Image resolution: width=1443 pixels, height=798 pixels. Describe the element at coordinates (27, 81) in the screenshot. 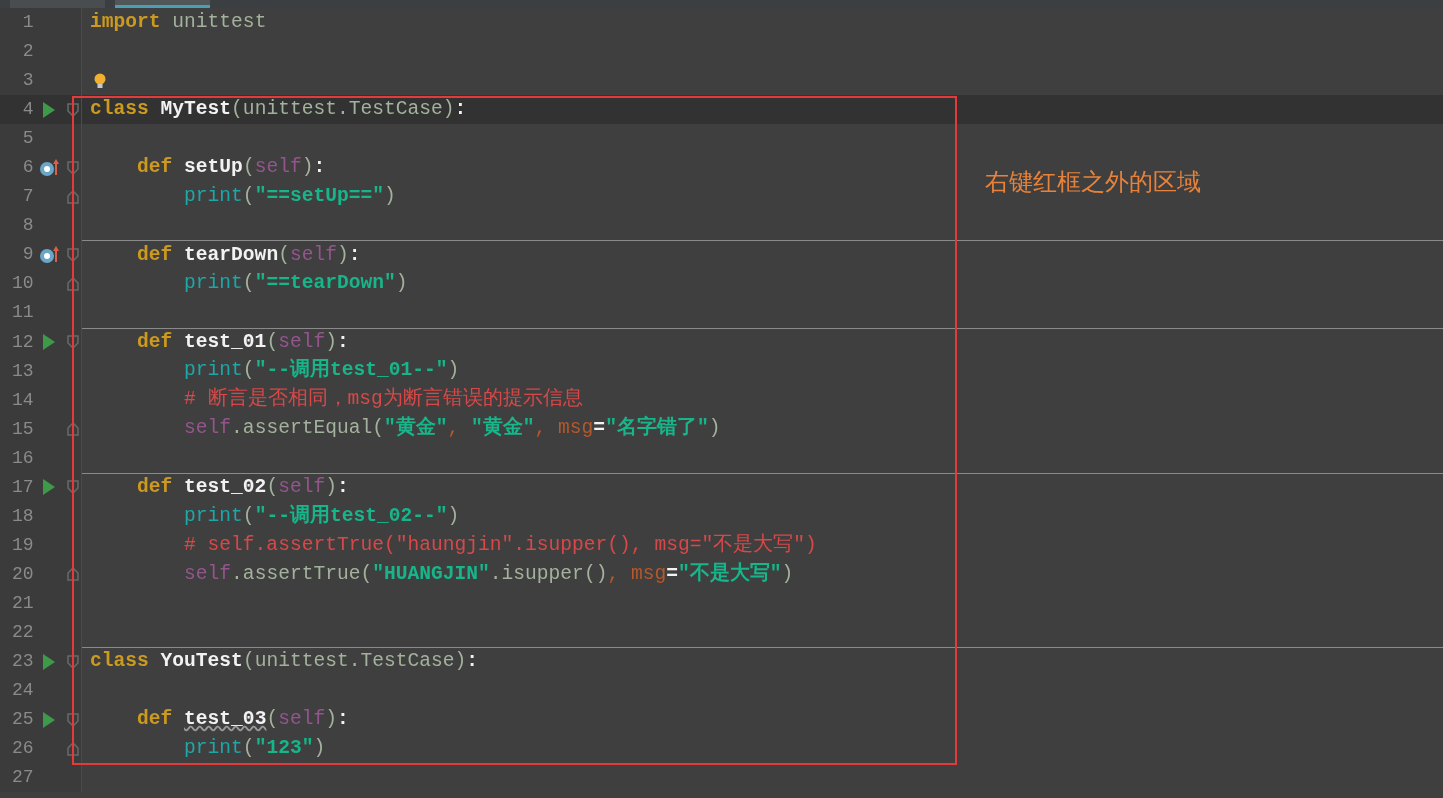

I see `line-number: 3` at that location.